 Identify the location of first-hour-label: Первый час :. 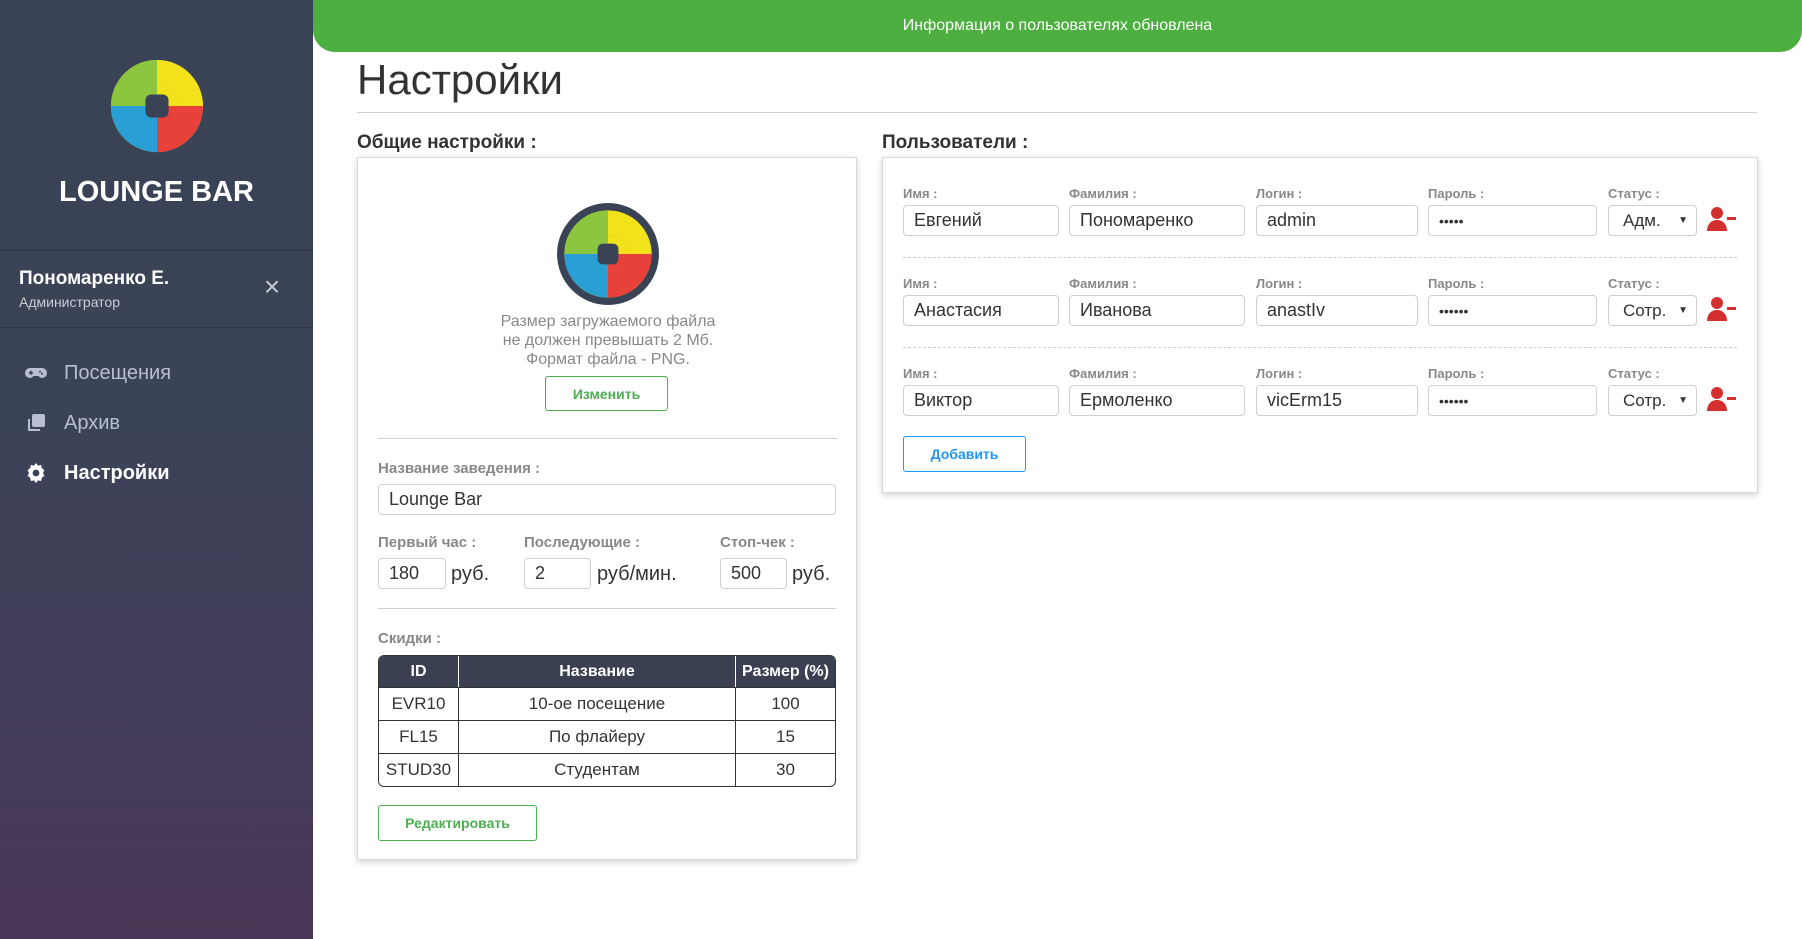
(427, 542).